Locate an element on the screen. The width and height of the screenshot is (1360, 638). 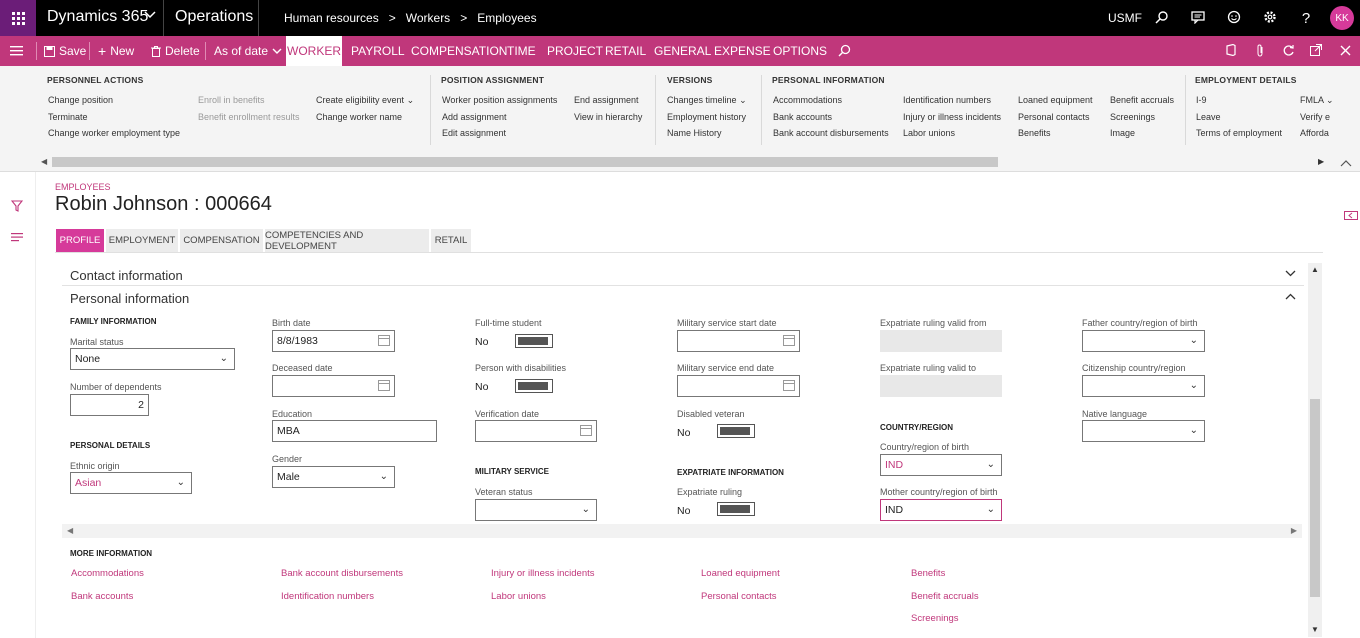
ribbon-link: Edit assignment is located at coordinates (474, 133).